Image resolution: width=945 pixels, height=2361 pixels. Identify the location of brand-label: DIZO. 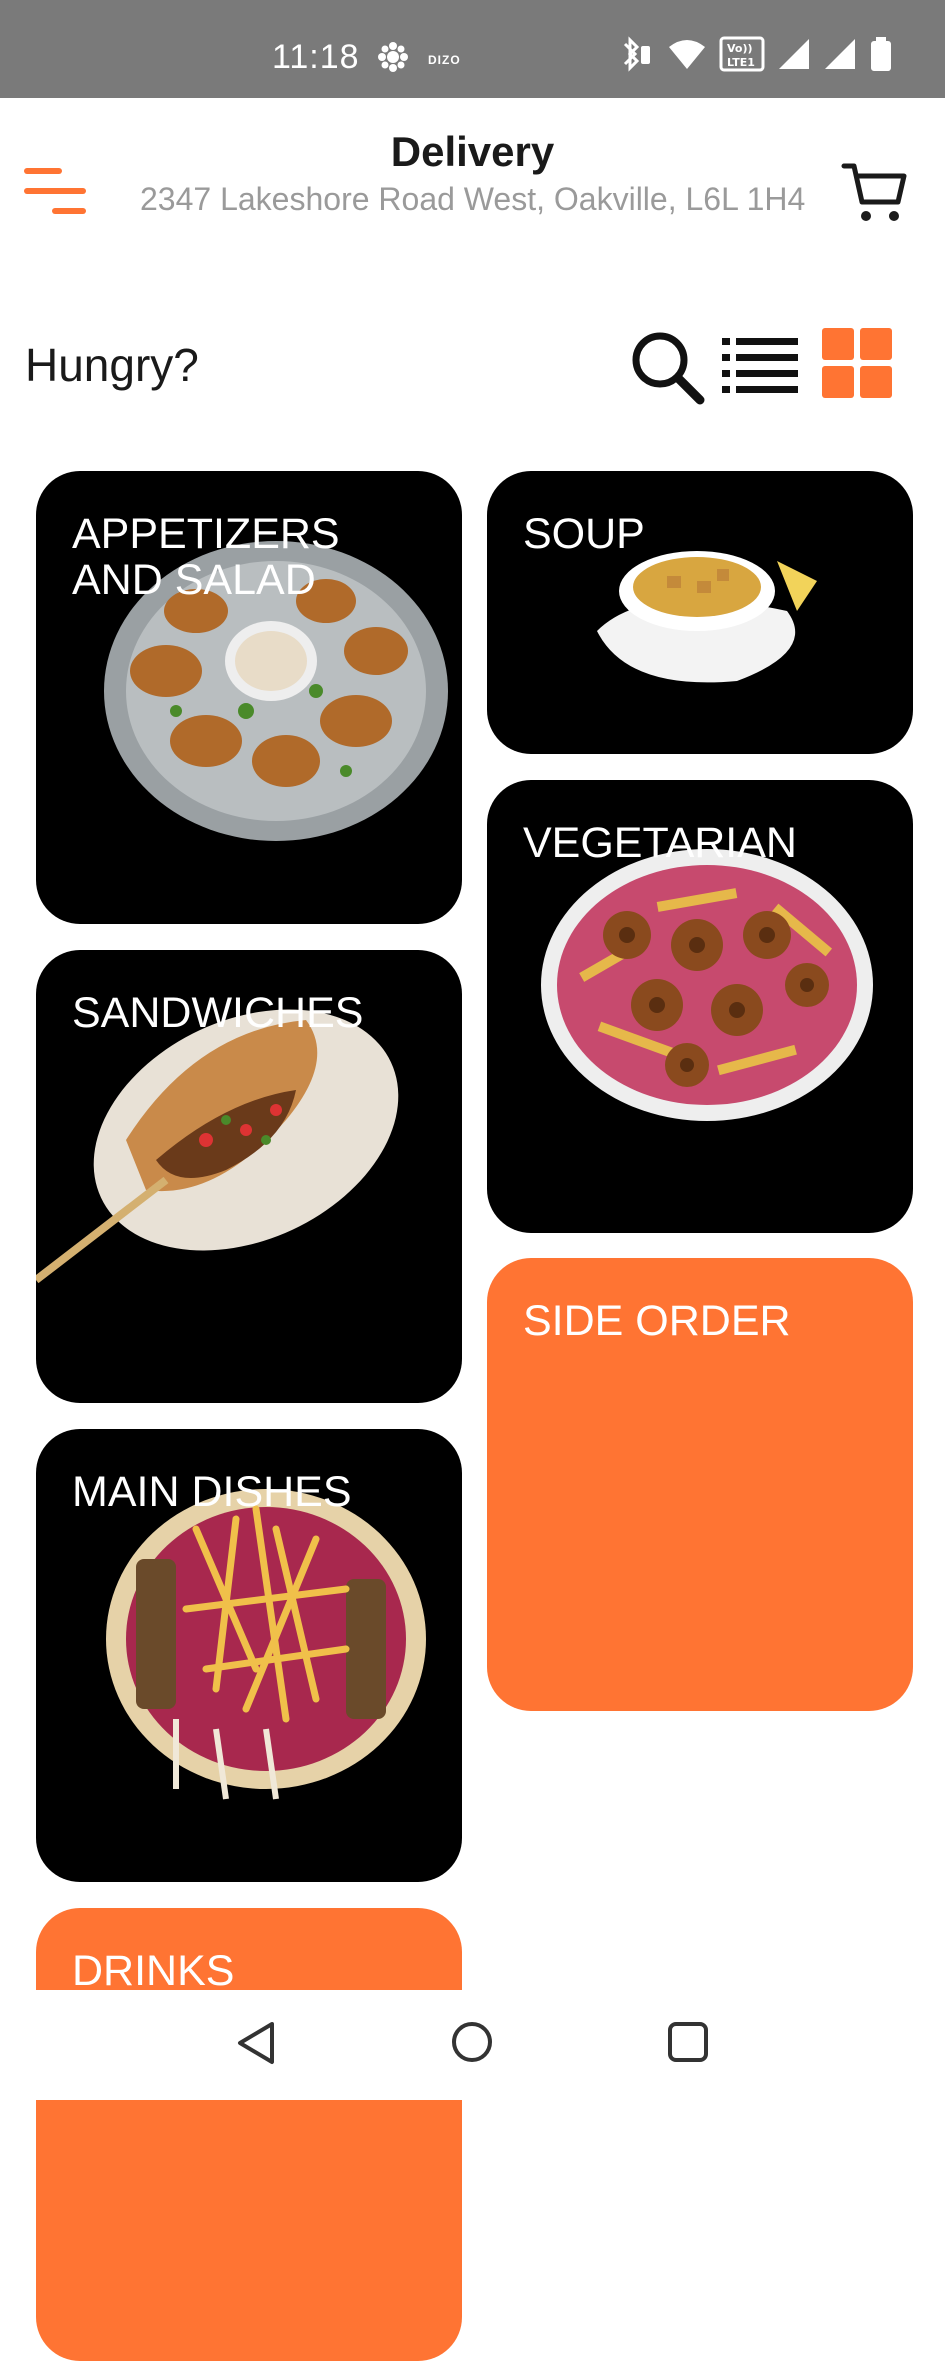
(444, 59).